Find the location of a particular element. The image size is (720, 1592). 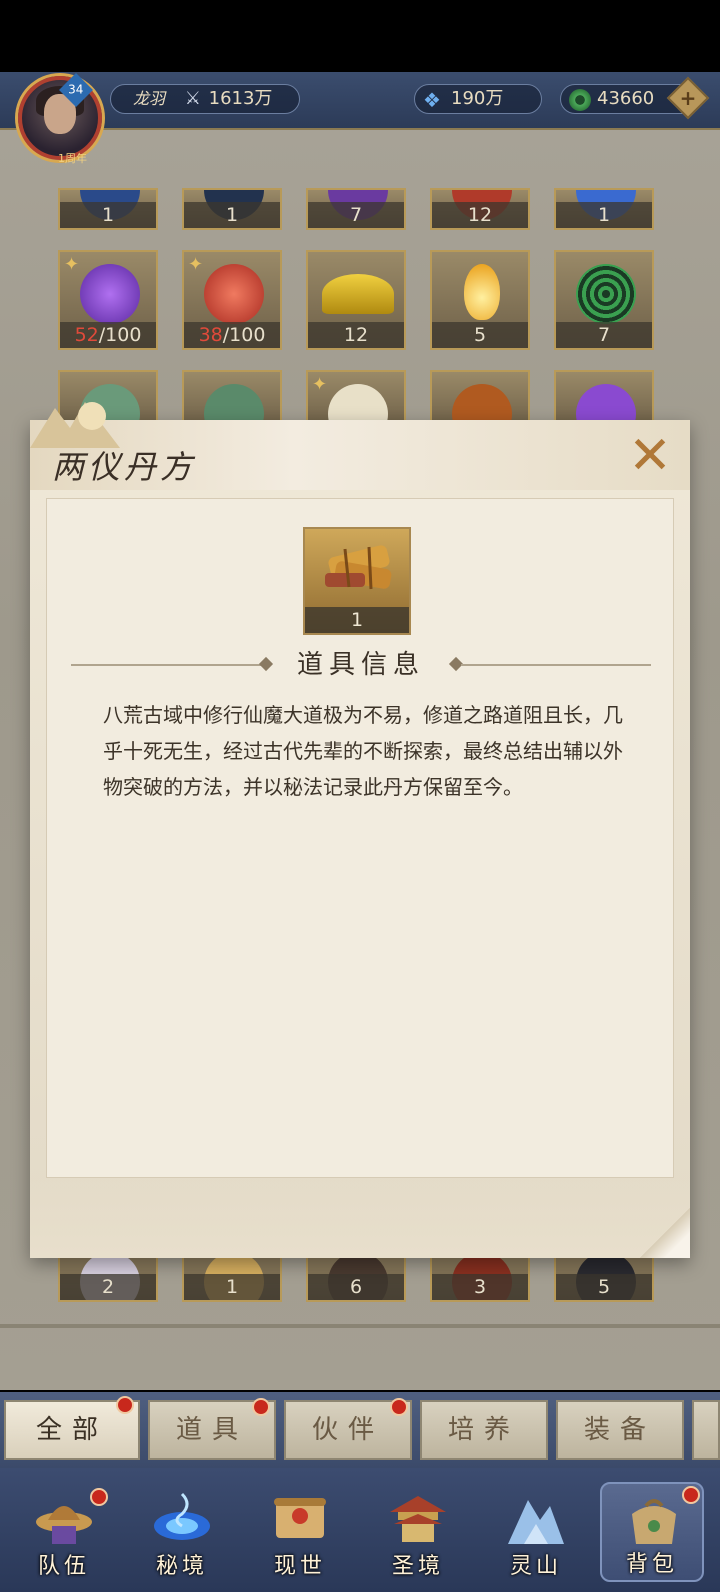

player-info-pill: 龙羽 ⚔ 1613万 is located at coordinates (205, 99).